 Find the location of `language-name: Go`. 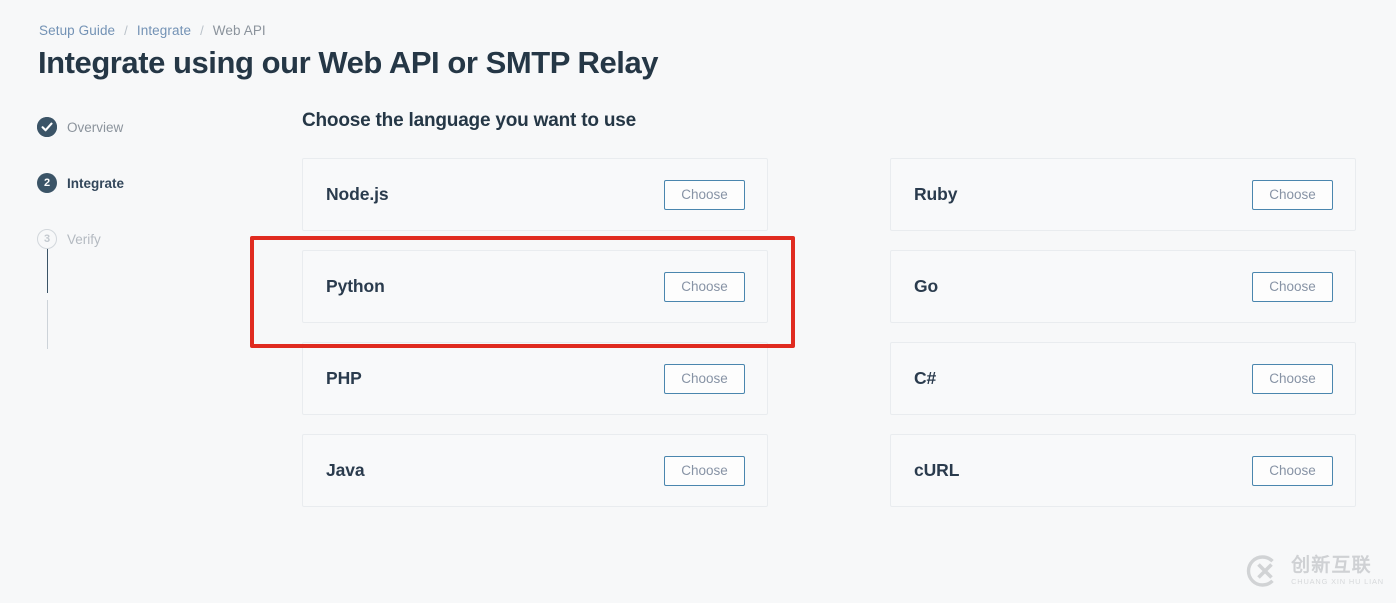

language-name: Go is located at coordinates (926, 286).